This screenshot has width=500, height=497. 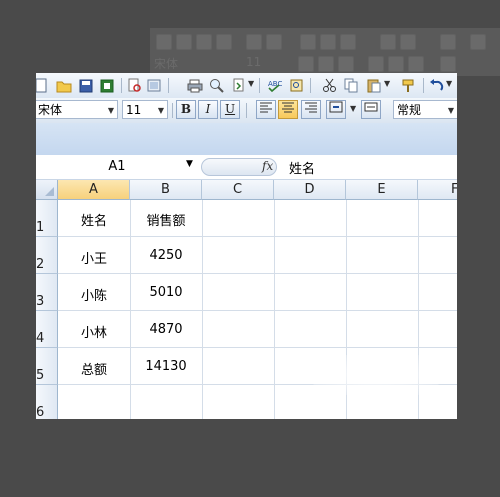 I want to click on copy-icon, so click(x=351, y=85).